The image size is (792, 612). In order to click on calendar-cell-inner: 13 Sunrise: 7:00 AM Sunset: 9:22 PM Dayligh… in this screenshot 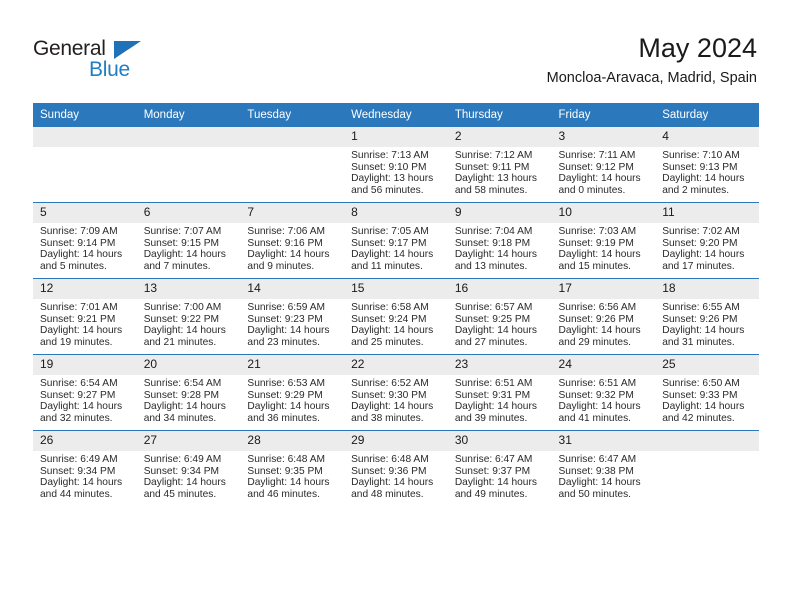, I will do `click(188, 316)`.